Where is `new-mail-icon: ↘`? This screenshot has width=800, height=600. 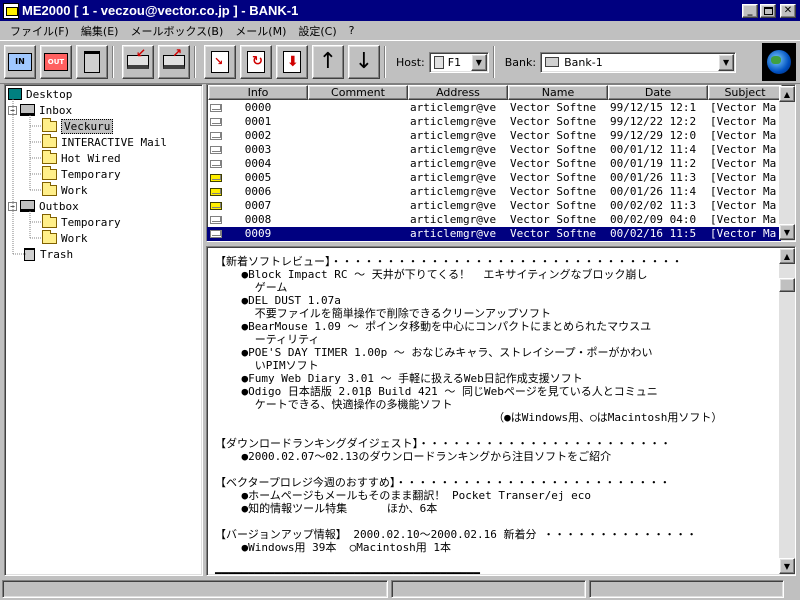 new-mail-icon: ↘ is located at coordinates (220, 62).